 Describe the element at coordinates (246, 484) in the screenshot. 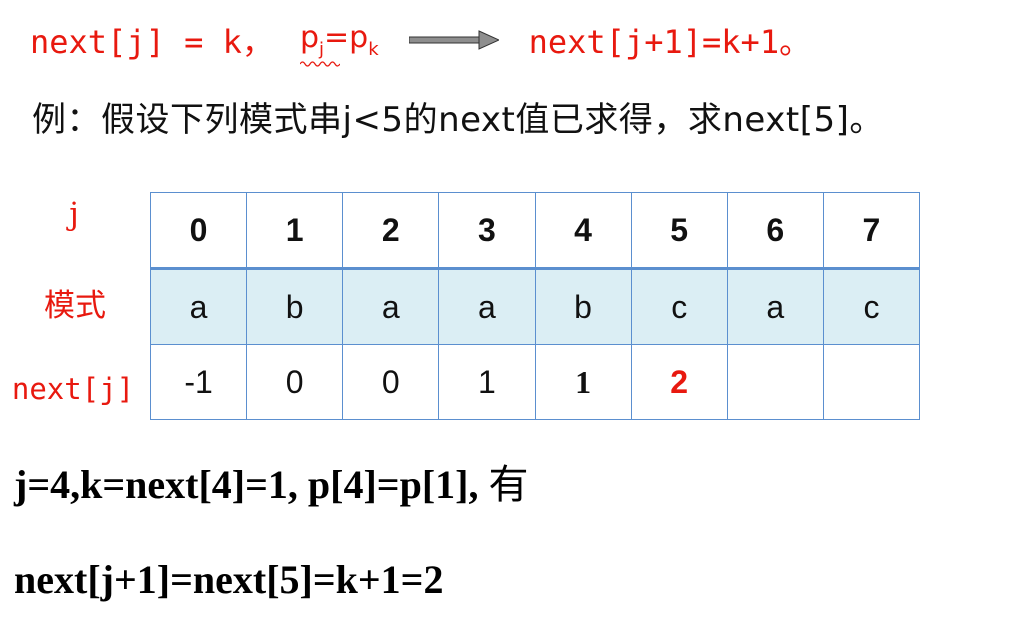

I see `equation-1-bold: j=4,k=next[4]=1, p[4]=p[1],` at that location.